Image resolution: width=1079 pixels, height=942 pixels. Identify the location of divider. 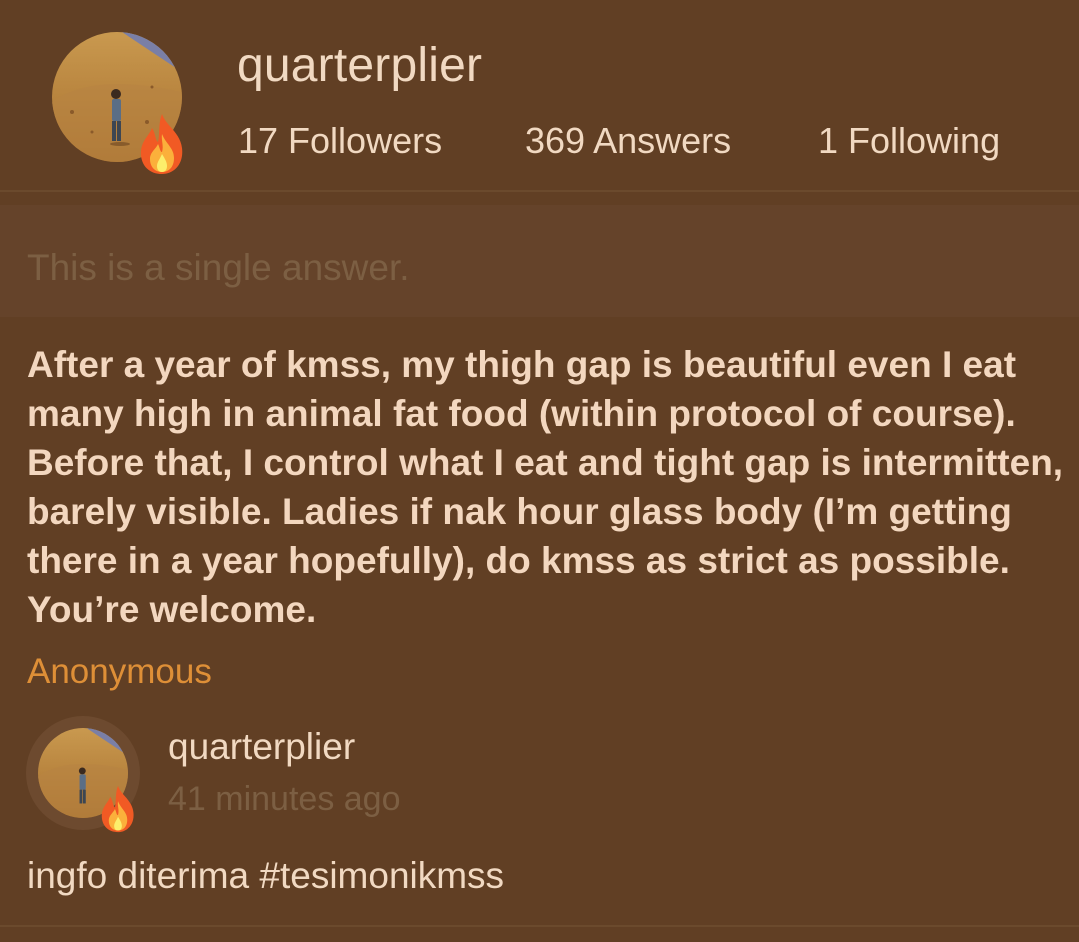
(539, 926).